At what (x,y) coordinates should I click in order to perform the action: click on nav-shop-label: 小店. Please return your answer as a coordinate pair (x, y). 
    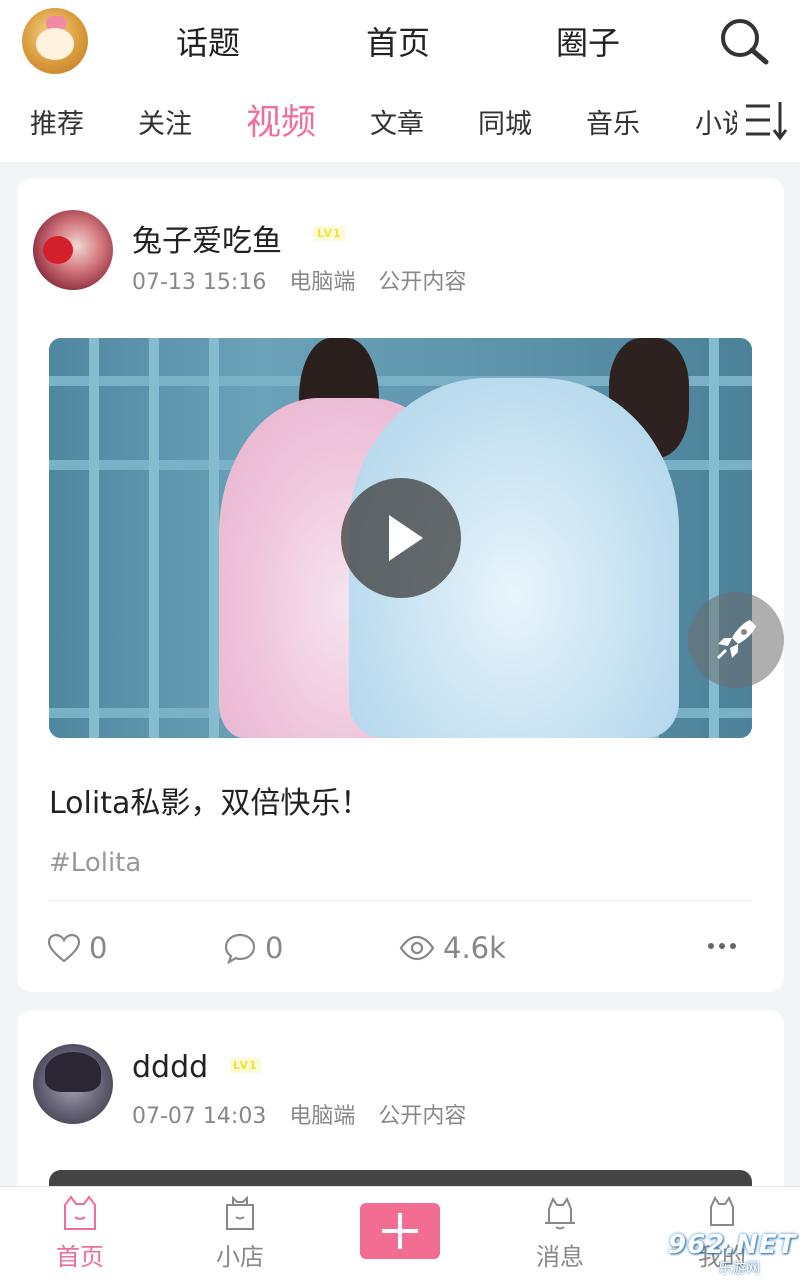
    Looking at the image, I should click on (240, 1257).